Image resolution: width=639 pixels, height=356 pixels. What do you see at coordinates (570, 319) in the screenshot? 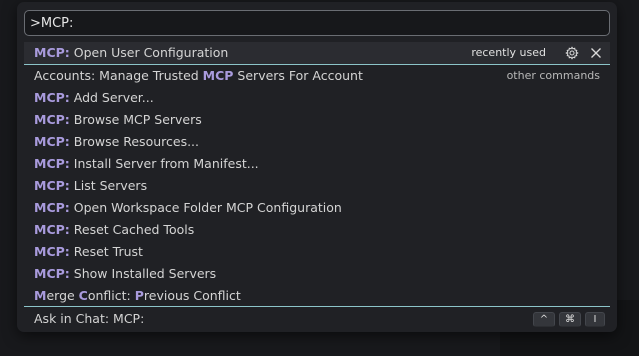
I see `keybinding-cmd: ⌘` at bounding box center [570, 319].